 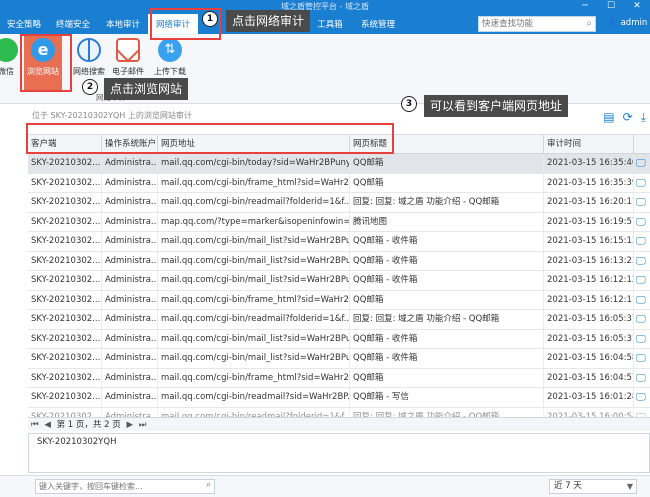 I want to click on menu-system-management: 系统管理, so click(x=378, y=24).